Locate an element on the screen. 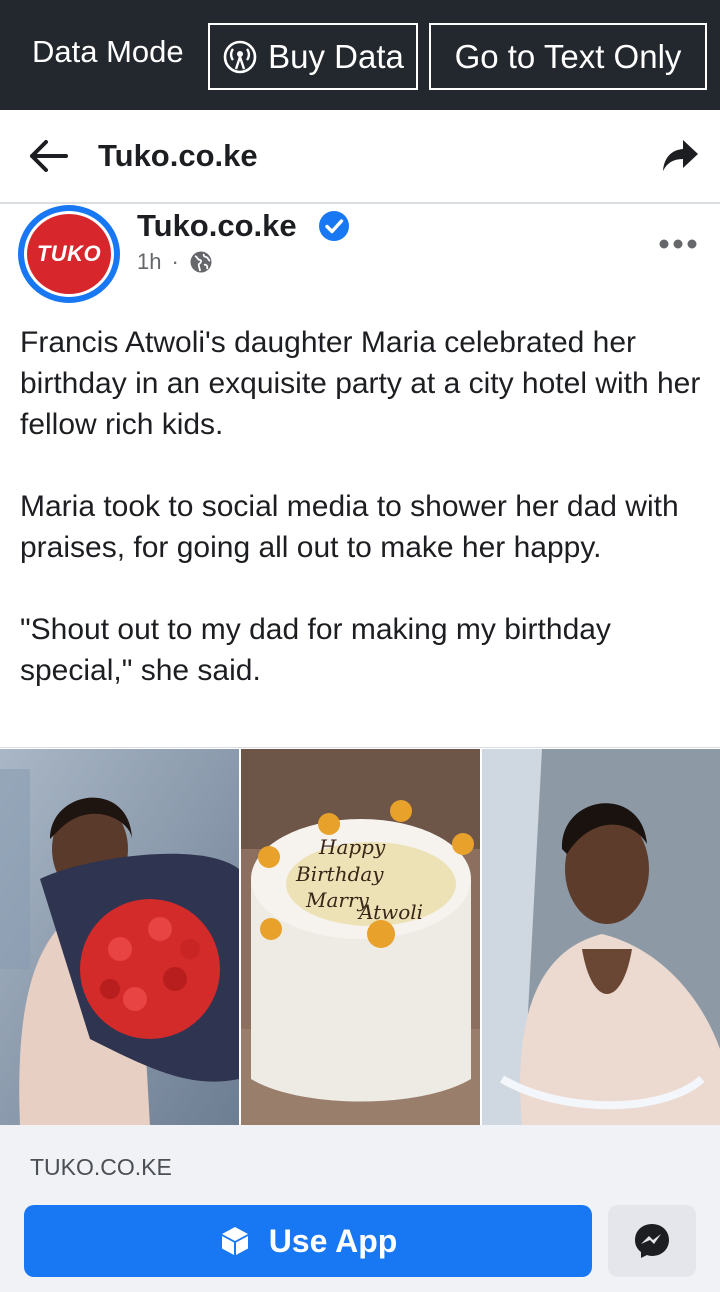 Image resolution: width=720 pixels, height=1292 pixels. photo-woman-with-roses is located at coordinates (119, 937).